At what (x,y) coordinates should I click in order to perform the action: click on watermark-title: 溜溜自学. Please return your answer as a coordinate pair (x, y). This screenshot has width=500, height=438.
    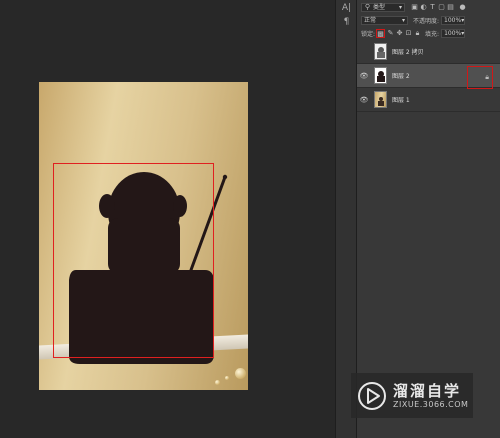
    Looking at the image, I should click on (427, 390).